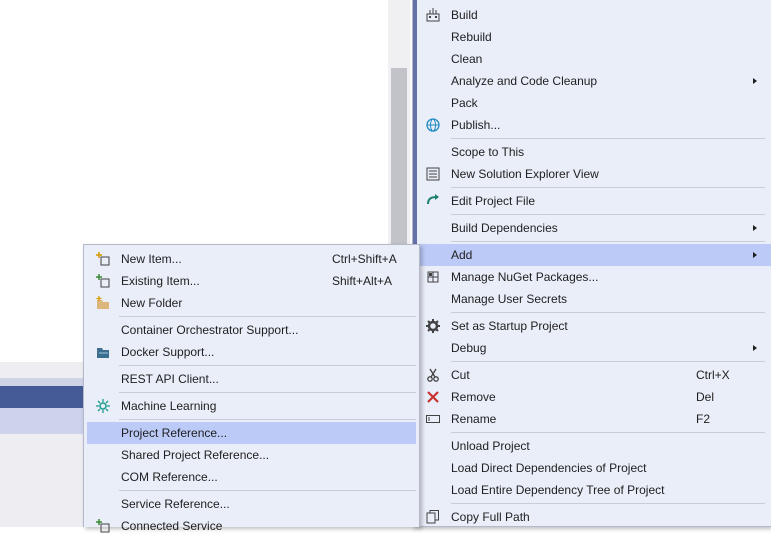  What do you see at coordinates (594, 103) in the screenshot?
I see `menu-item-pack: Pack` at bounding box center [594, 103].